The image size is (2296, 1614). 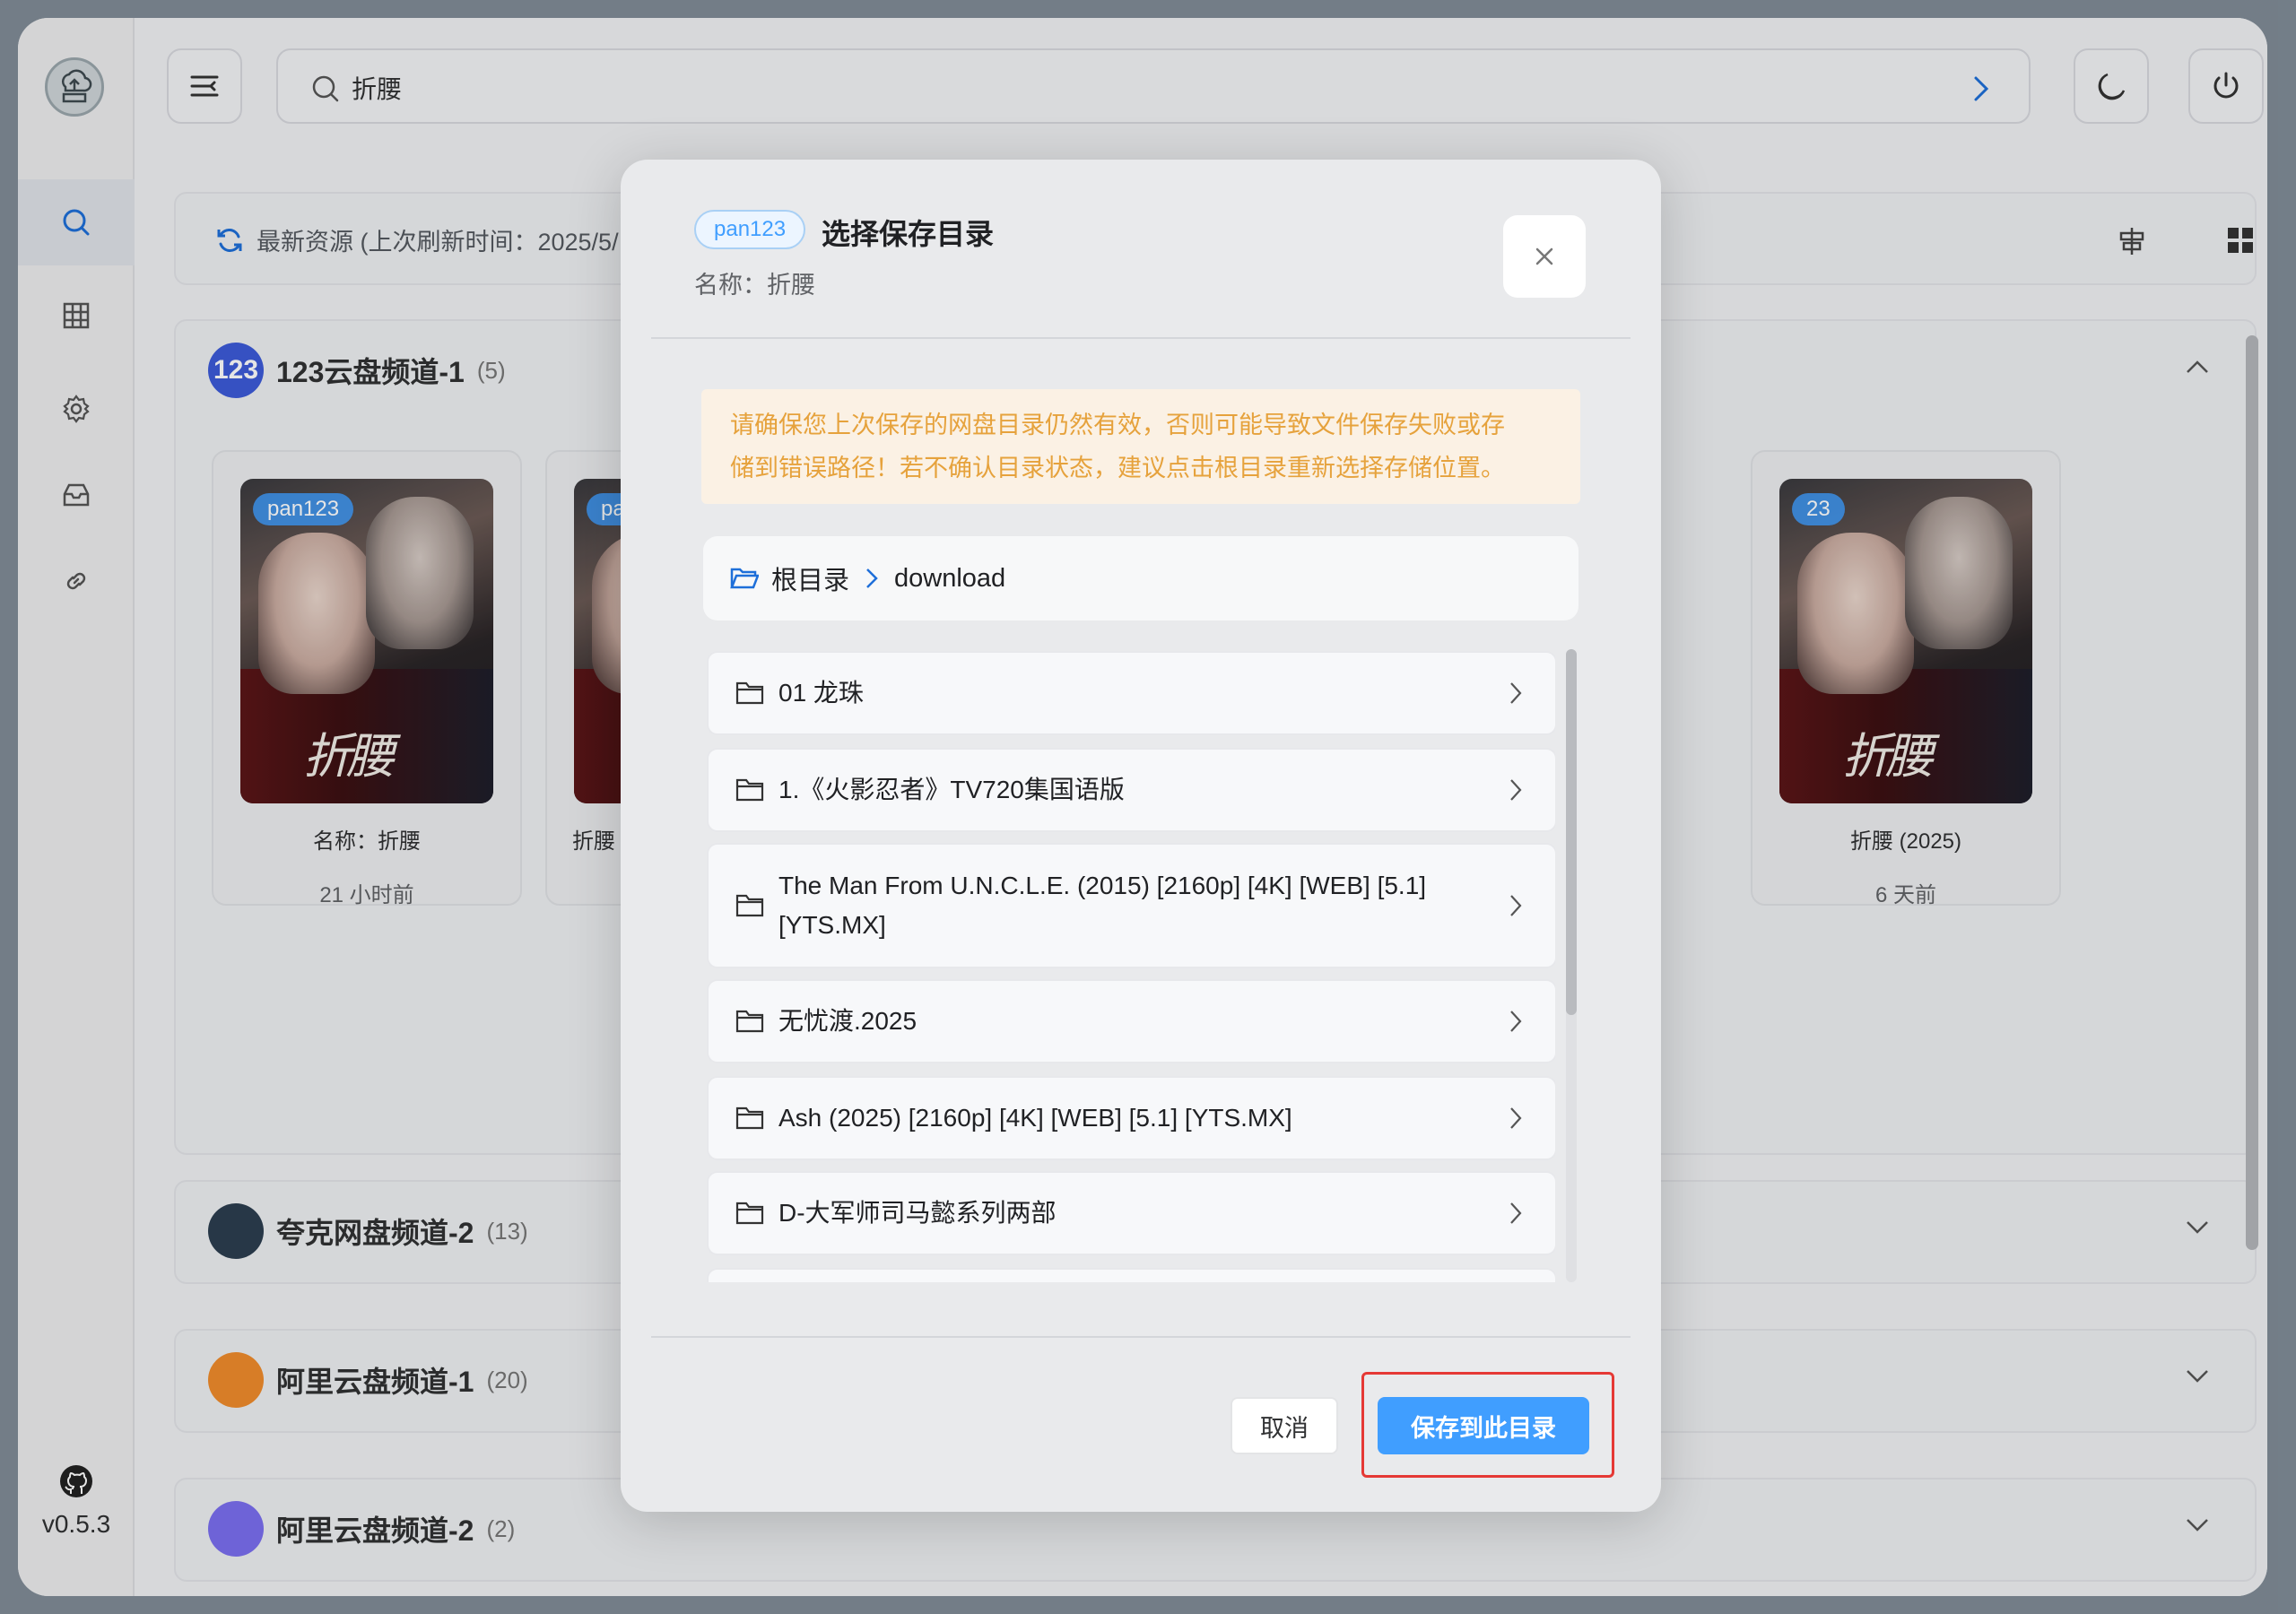 What do you see at coordinates (1131, 1021) in the screenshot?
I see `folder-row: 无忧渡.2025` at bounding box center [1131, 1021].